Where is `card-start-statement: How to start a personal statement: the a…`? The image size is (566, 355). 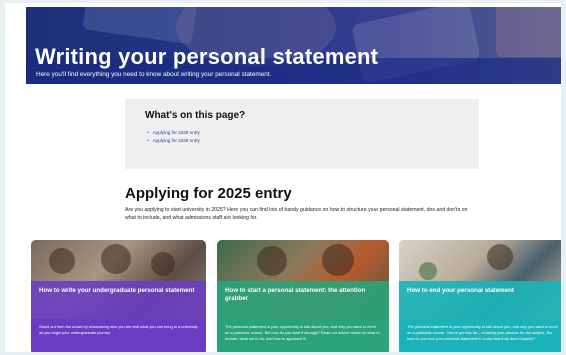
card-start-statement: How to start a personal statement: the a… is located at coordinates (303, 296).